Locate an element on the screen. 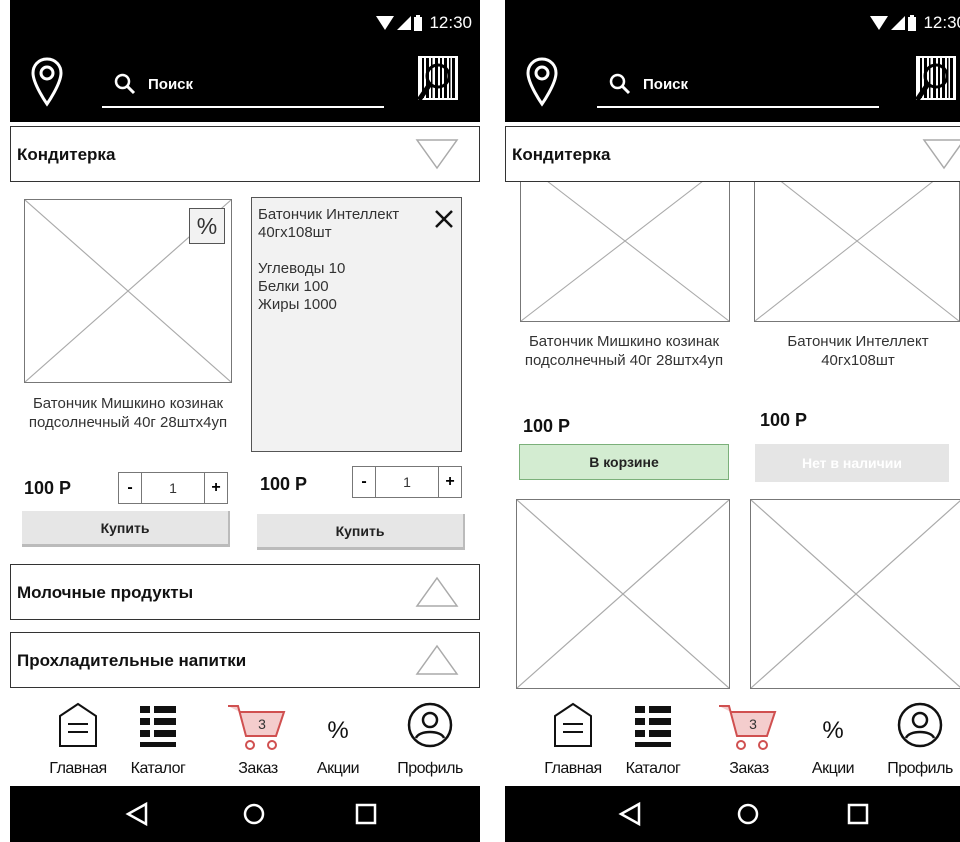 This screenshot has width=960, height=842. home-icon is located at coordinates (573, 724).